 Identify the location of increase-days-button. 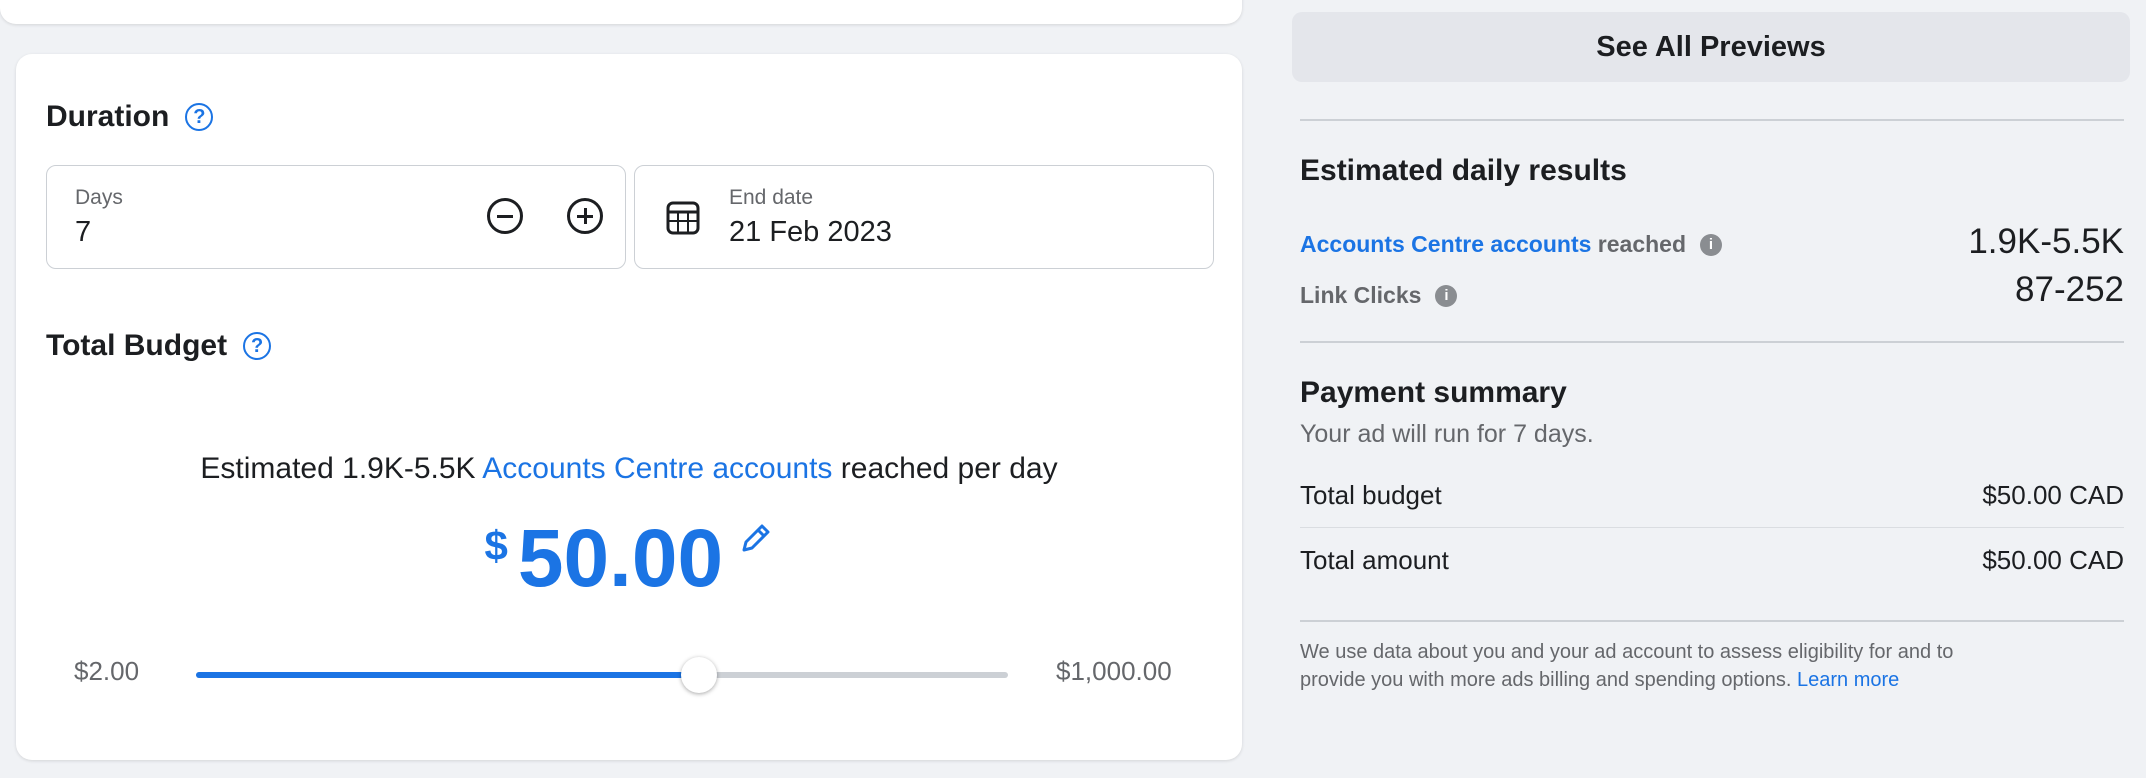
(585, 216).